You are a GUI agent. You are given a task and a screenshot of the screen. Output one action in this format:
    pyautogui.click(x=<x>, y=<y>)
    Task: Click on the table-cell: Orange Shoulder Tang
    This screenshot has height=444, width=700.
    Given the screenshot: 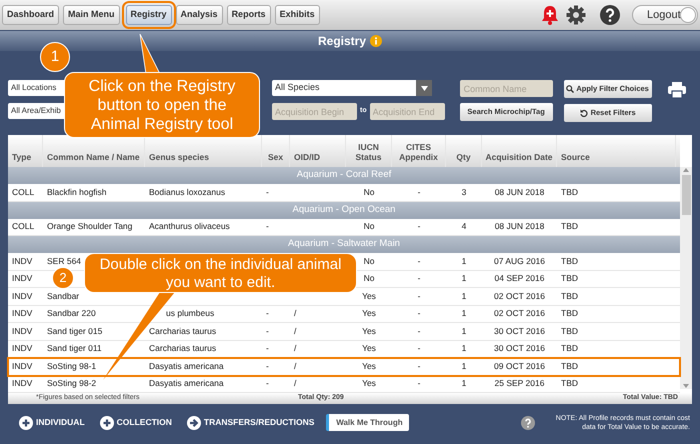 What is the action you would take?
    pyautogui.click(x=89, y=227)
    